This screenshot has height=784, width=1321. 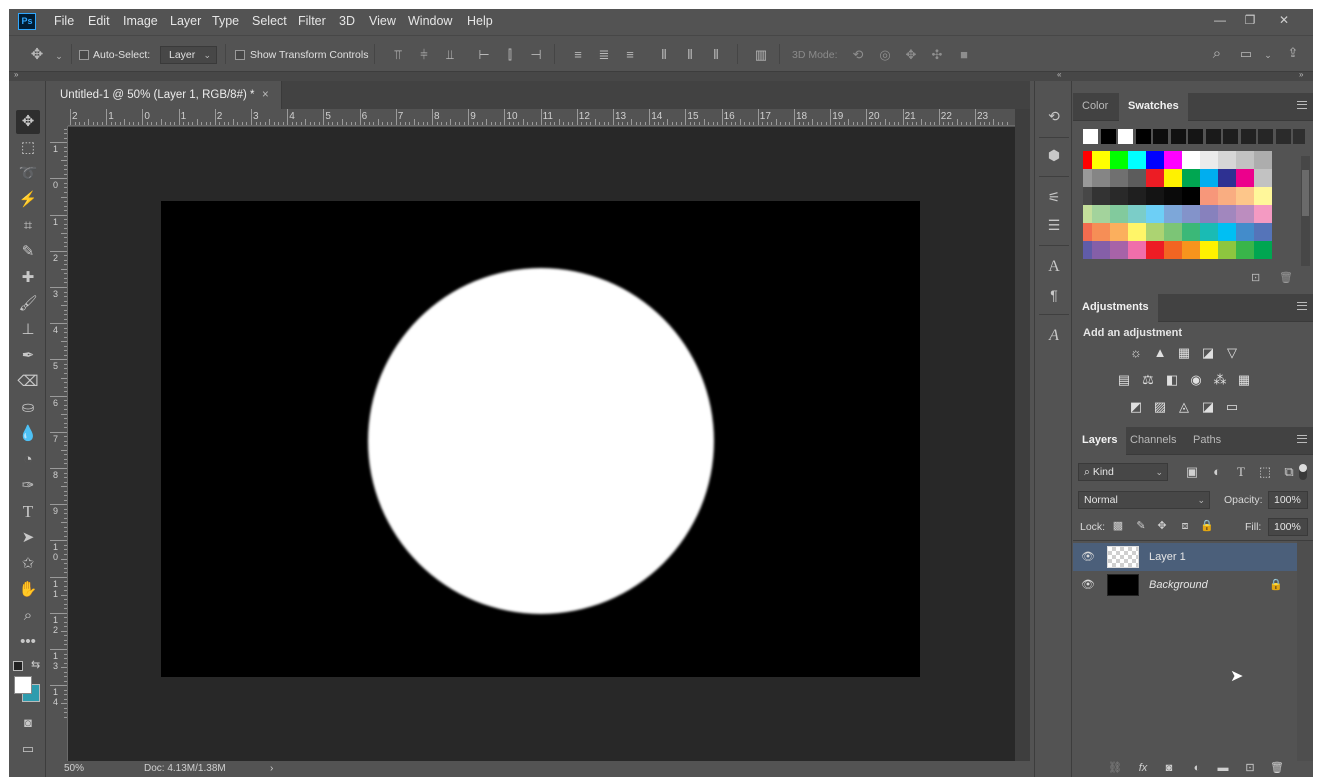 I want to click on menu-3d: 3D, so click(x=347, y=22).